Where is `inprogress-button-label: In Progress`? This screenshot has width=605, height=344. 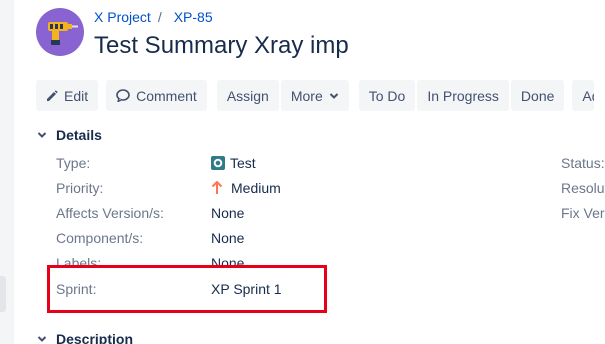
inprogress-button-label: In Progress is located at coordinates (463, 95).